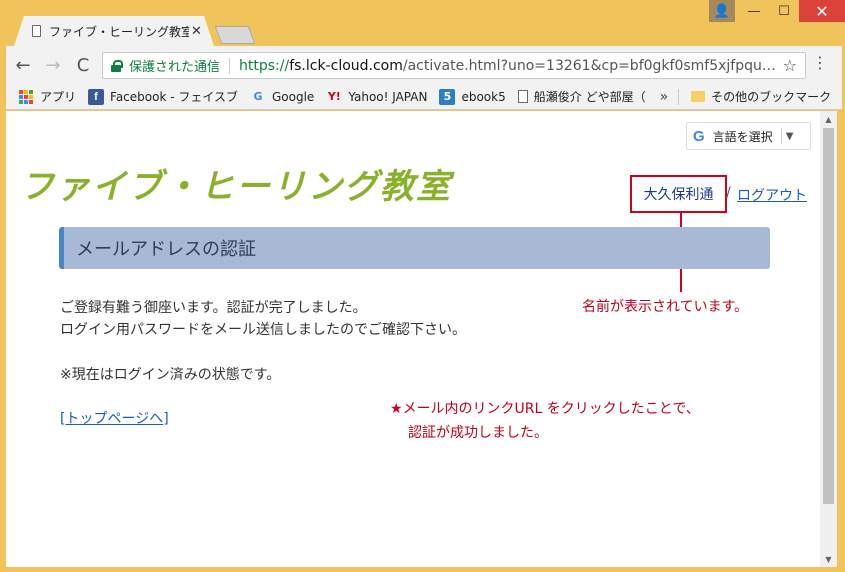 This screenshot has height=572, width=845. Describe the element at coordinates (236, 183) in the screenshot. I see `site-logo-title: ファイブ・ヒーリング教室` at that location.